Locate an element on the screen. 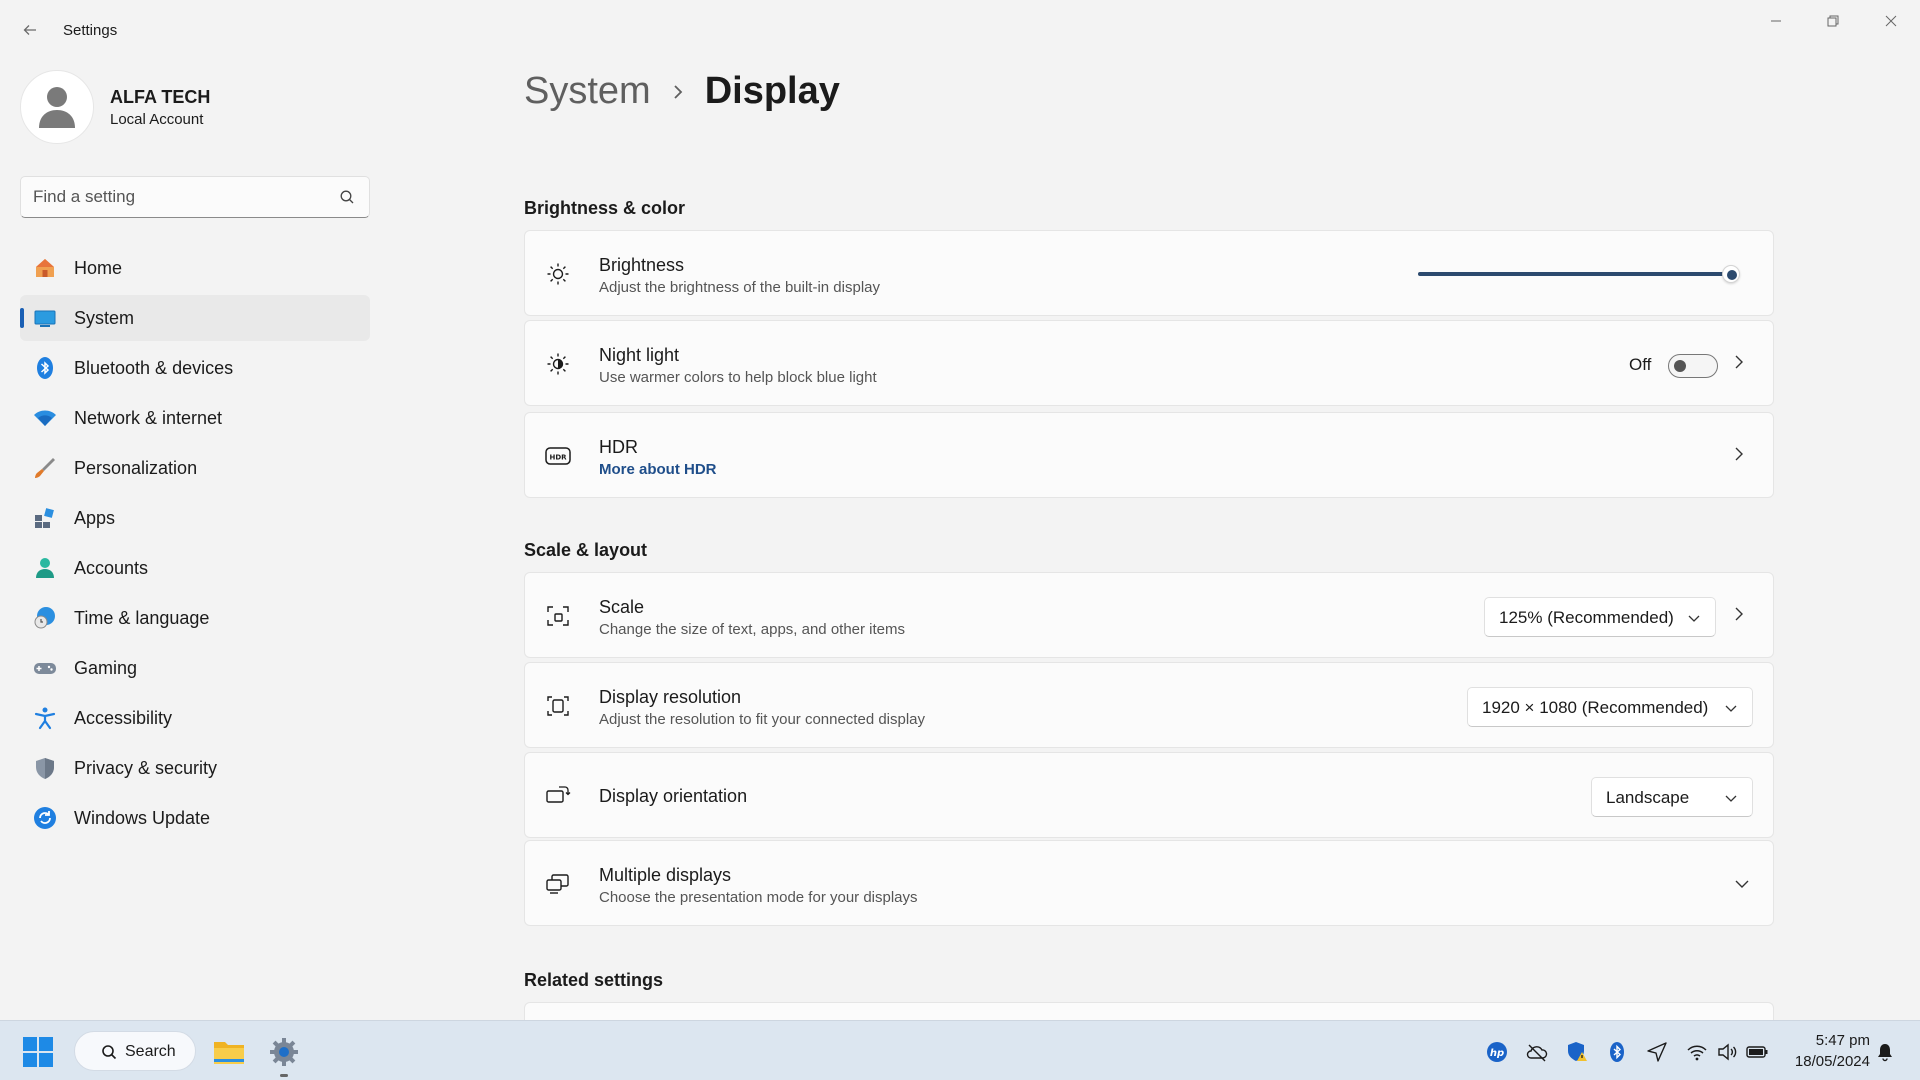  hdr-icon: HDR is located at coordinates (558, 456).